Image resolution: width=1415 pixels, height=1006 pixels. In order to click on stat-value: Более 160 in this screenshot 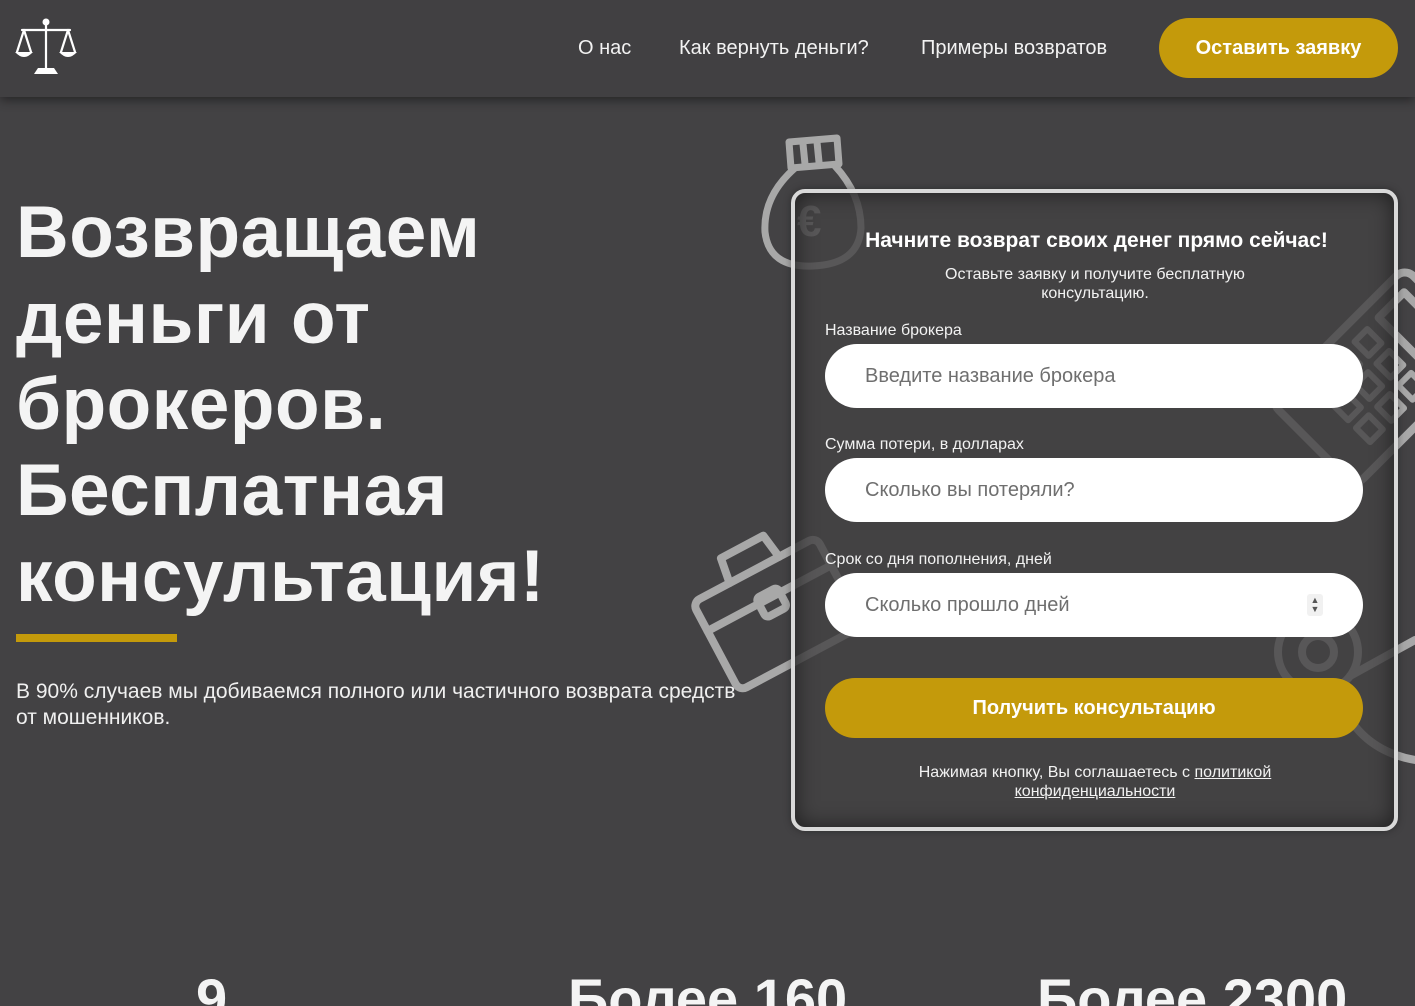, I will do `click(708, 986)`.